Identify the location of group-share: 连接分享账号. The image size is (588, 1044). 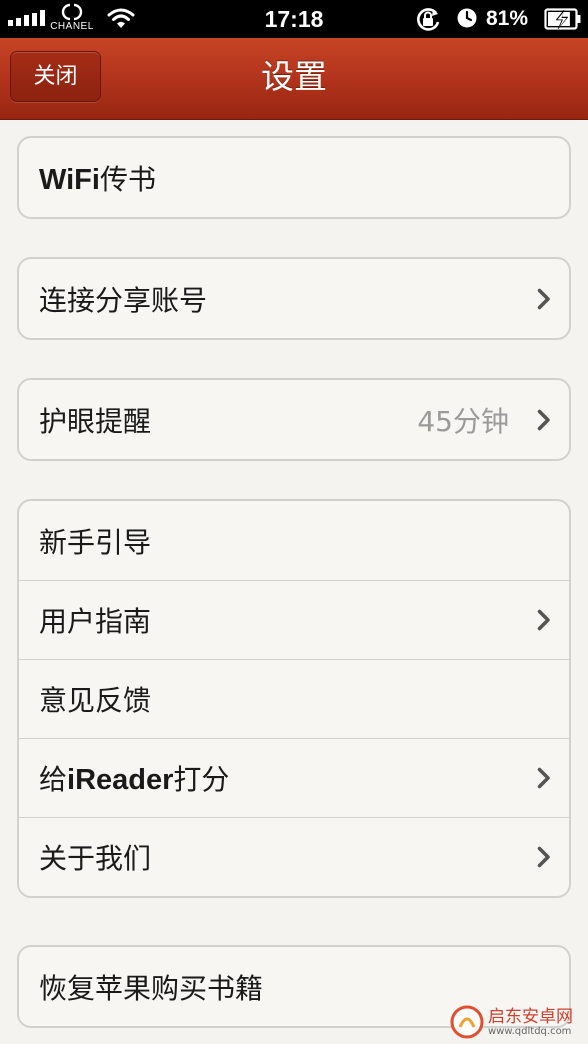
(294, 298).